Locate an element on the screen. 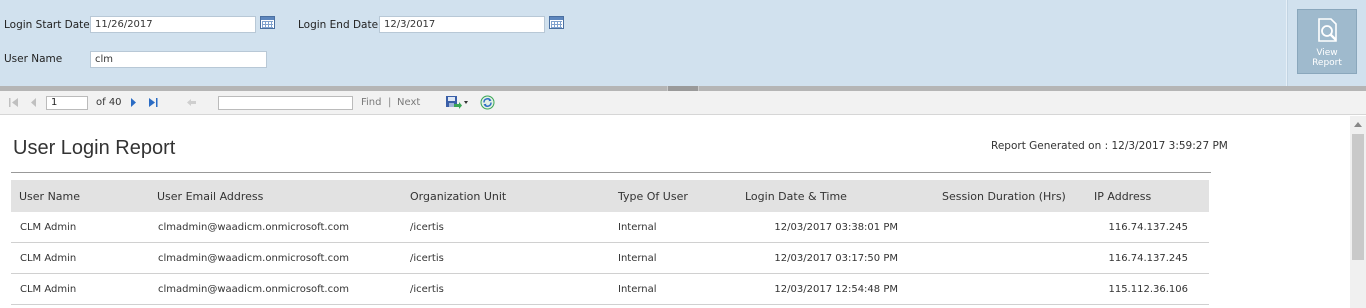 Image resolution: width=1366 pixels, height=308 pixels. view-report-label-line1: View is located at coordinates (1327, 53).